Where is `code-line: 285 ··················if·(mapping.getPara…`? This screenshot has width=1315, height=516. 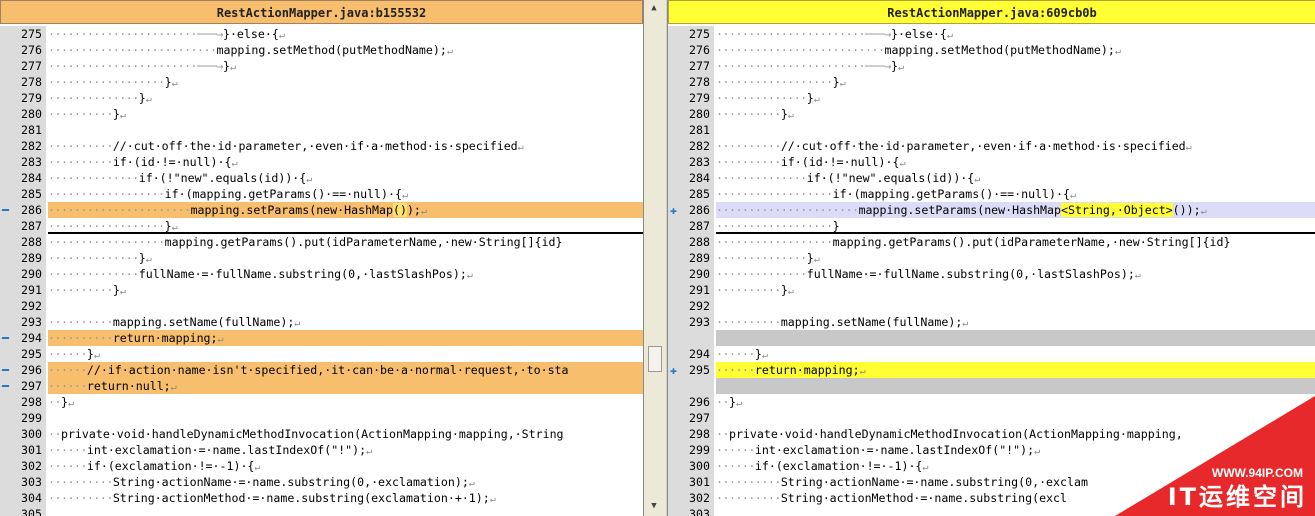 code-line: 285 ··················if·(mapping.getPara… is located at coordinates (321, 194).